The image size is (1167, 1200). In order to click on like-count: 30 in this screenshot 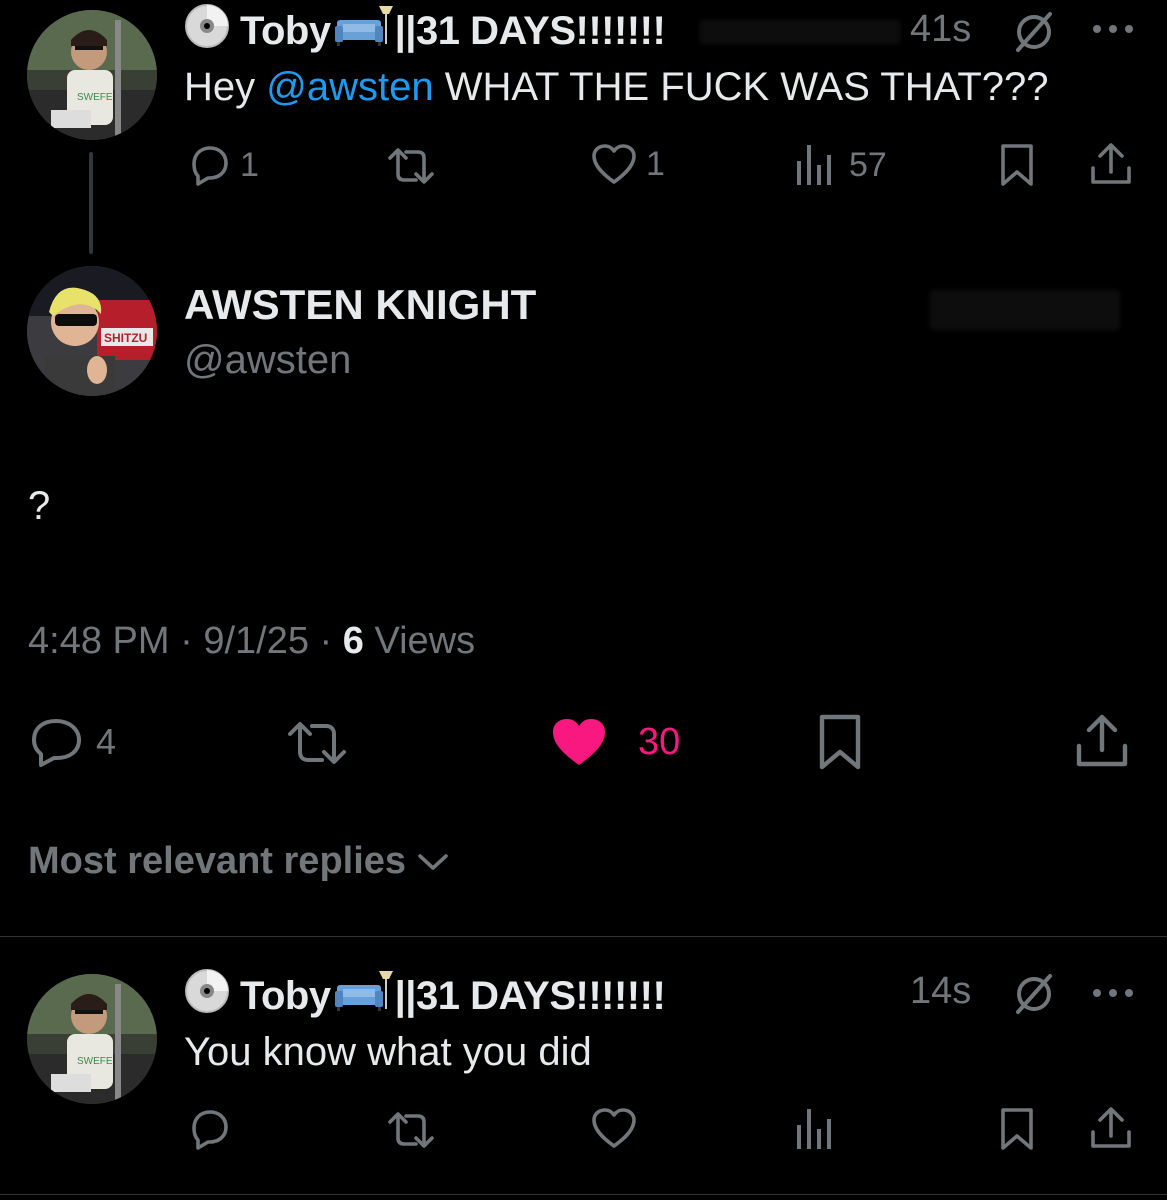, I will do `click(659, 741)`.